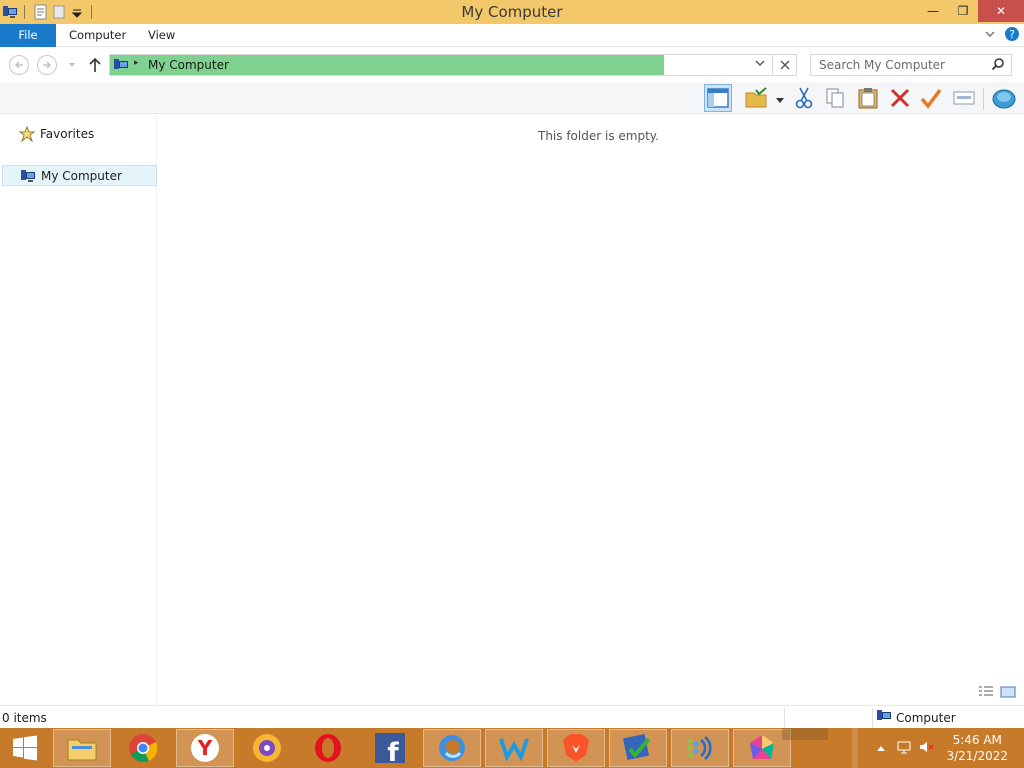 The width and height of the screenshot is (1024, 768). I want to click on folder-icon, so click(82, 750).